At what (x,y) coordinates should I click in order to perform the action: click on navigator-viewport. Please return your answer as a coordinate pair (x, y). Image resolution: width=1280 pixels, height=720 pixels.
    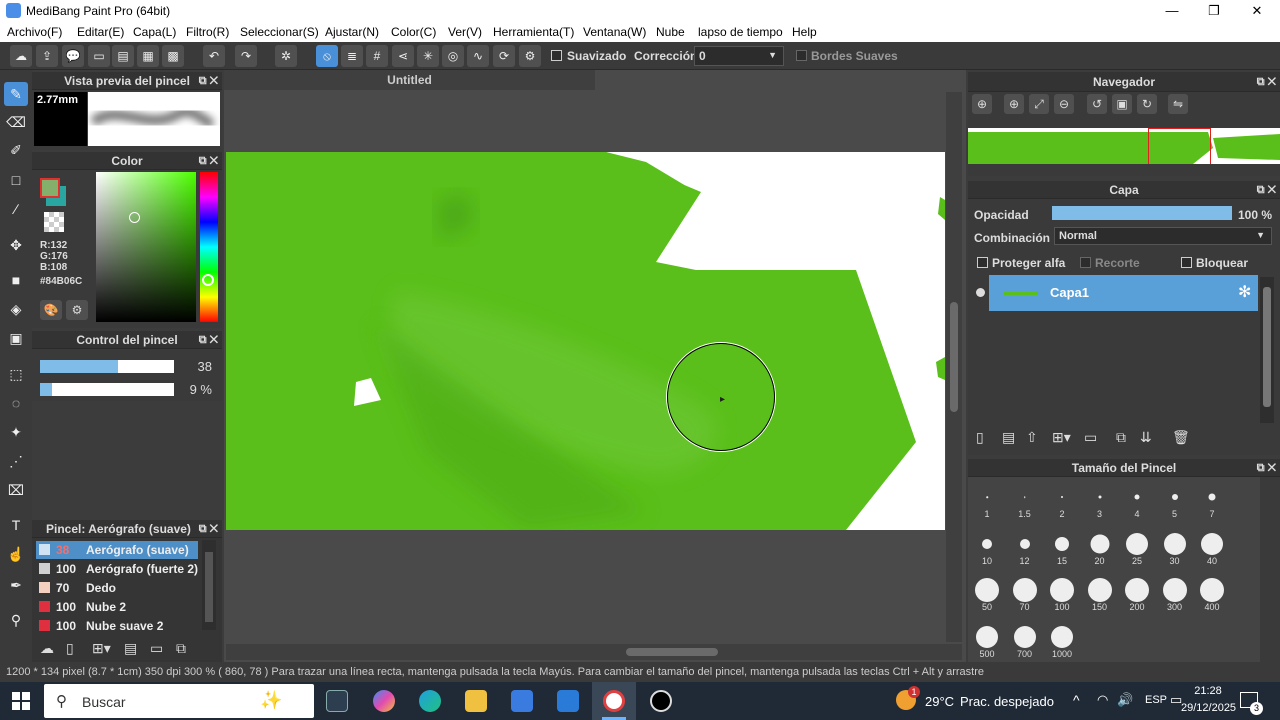
    Looking at the image, I should click on (1179, 146).